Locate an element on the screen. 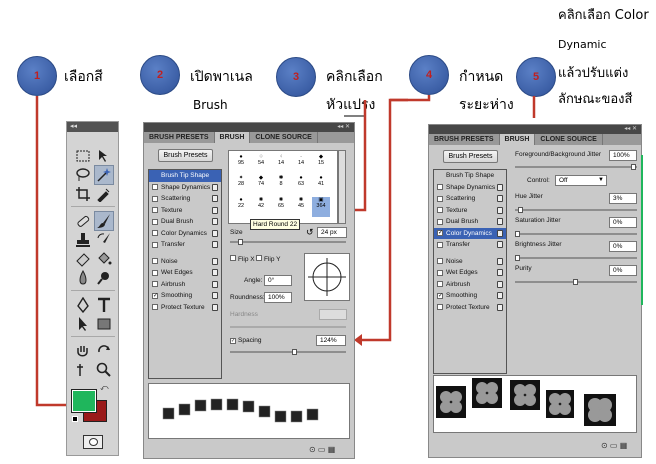  zoom2-icon is located at coordinates (104, 370).